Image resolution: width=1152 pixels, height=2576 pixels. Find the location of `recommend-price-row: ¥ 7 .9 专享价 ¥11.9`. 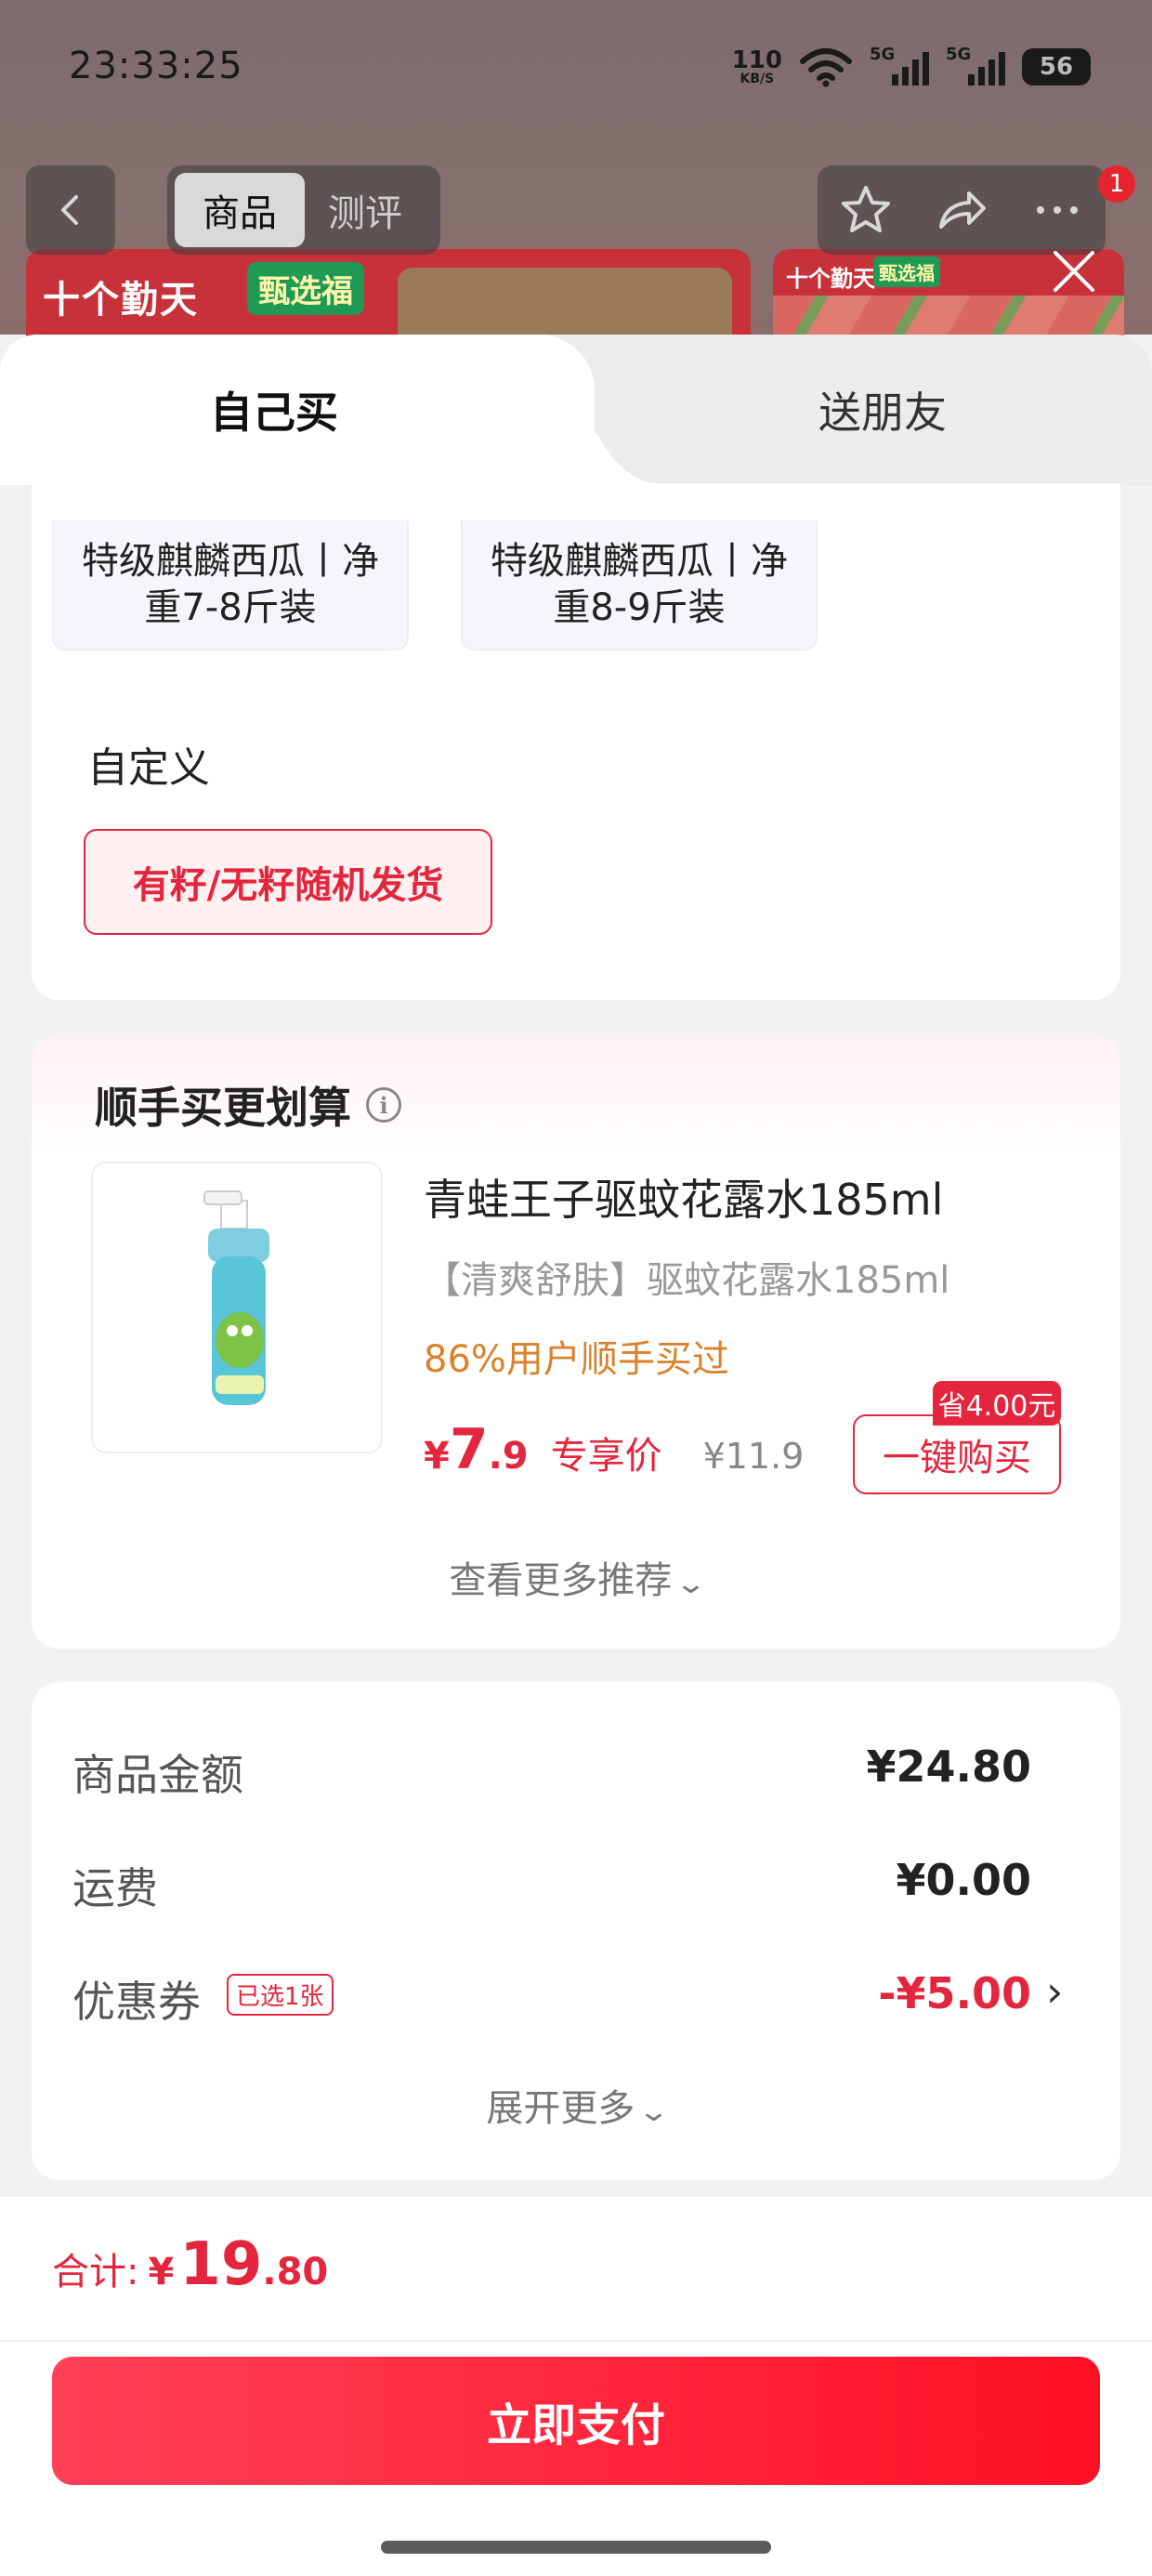

recommend-price-row: ¥ 7 .9 专享价 ¥11.9 is located at coordinates (614, 1449).